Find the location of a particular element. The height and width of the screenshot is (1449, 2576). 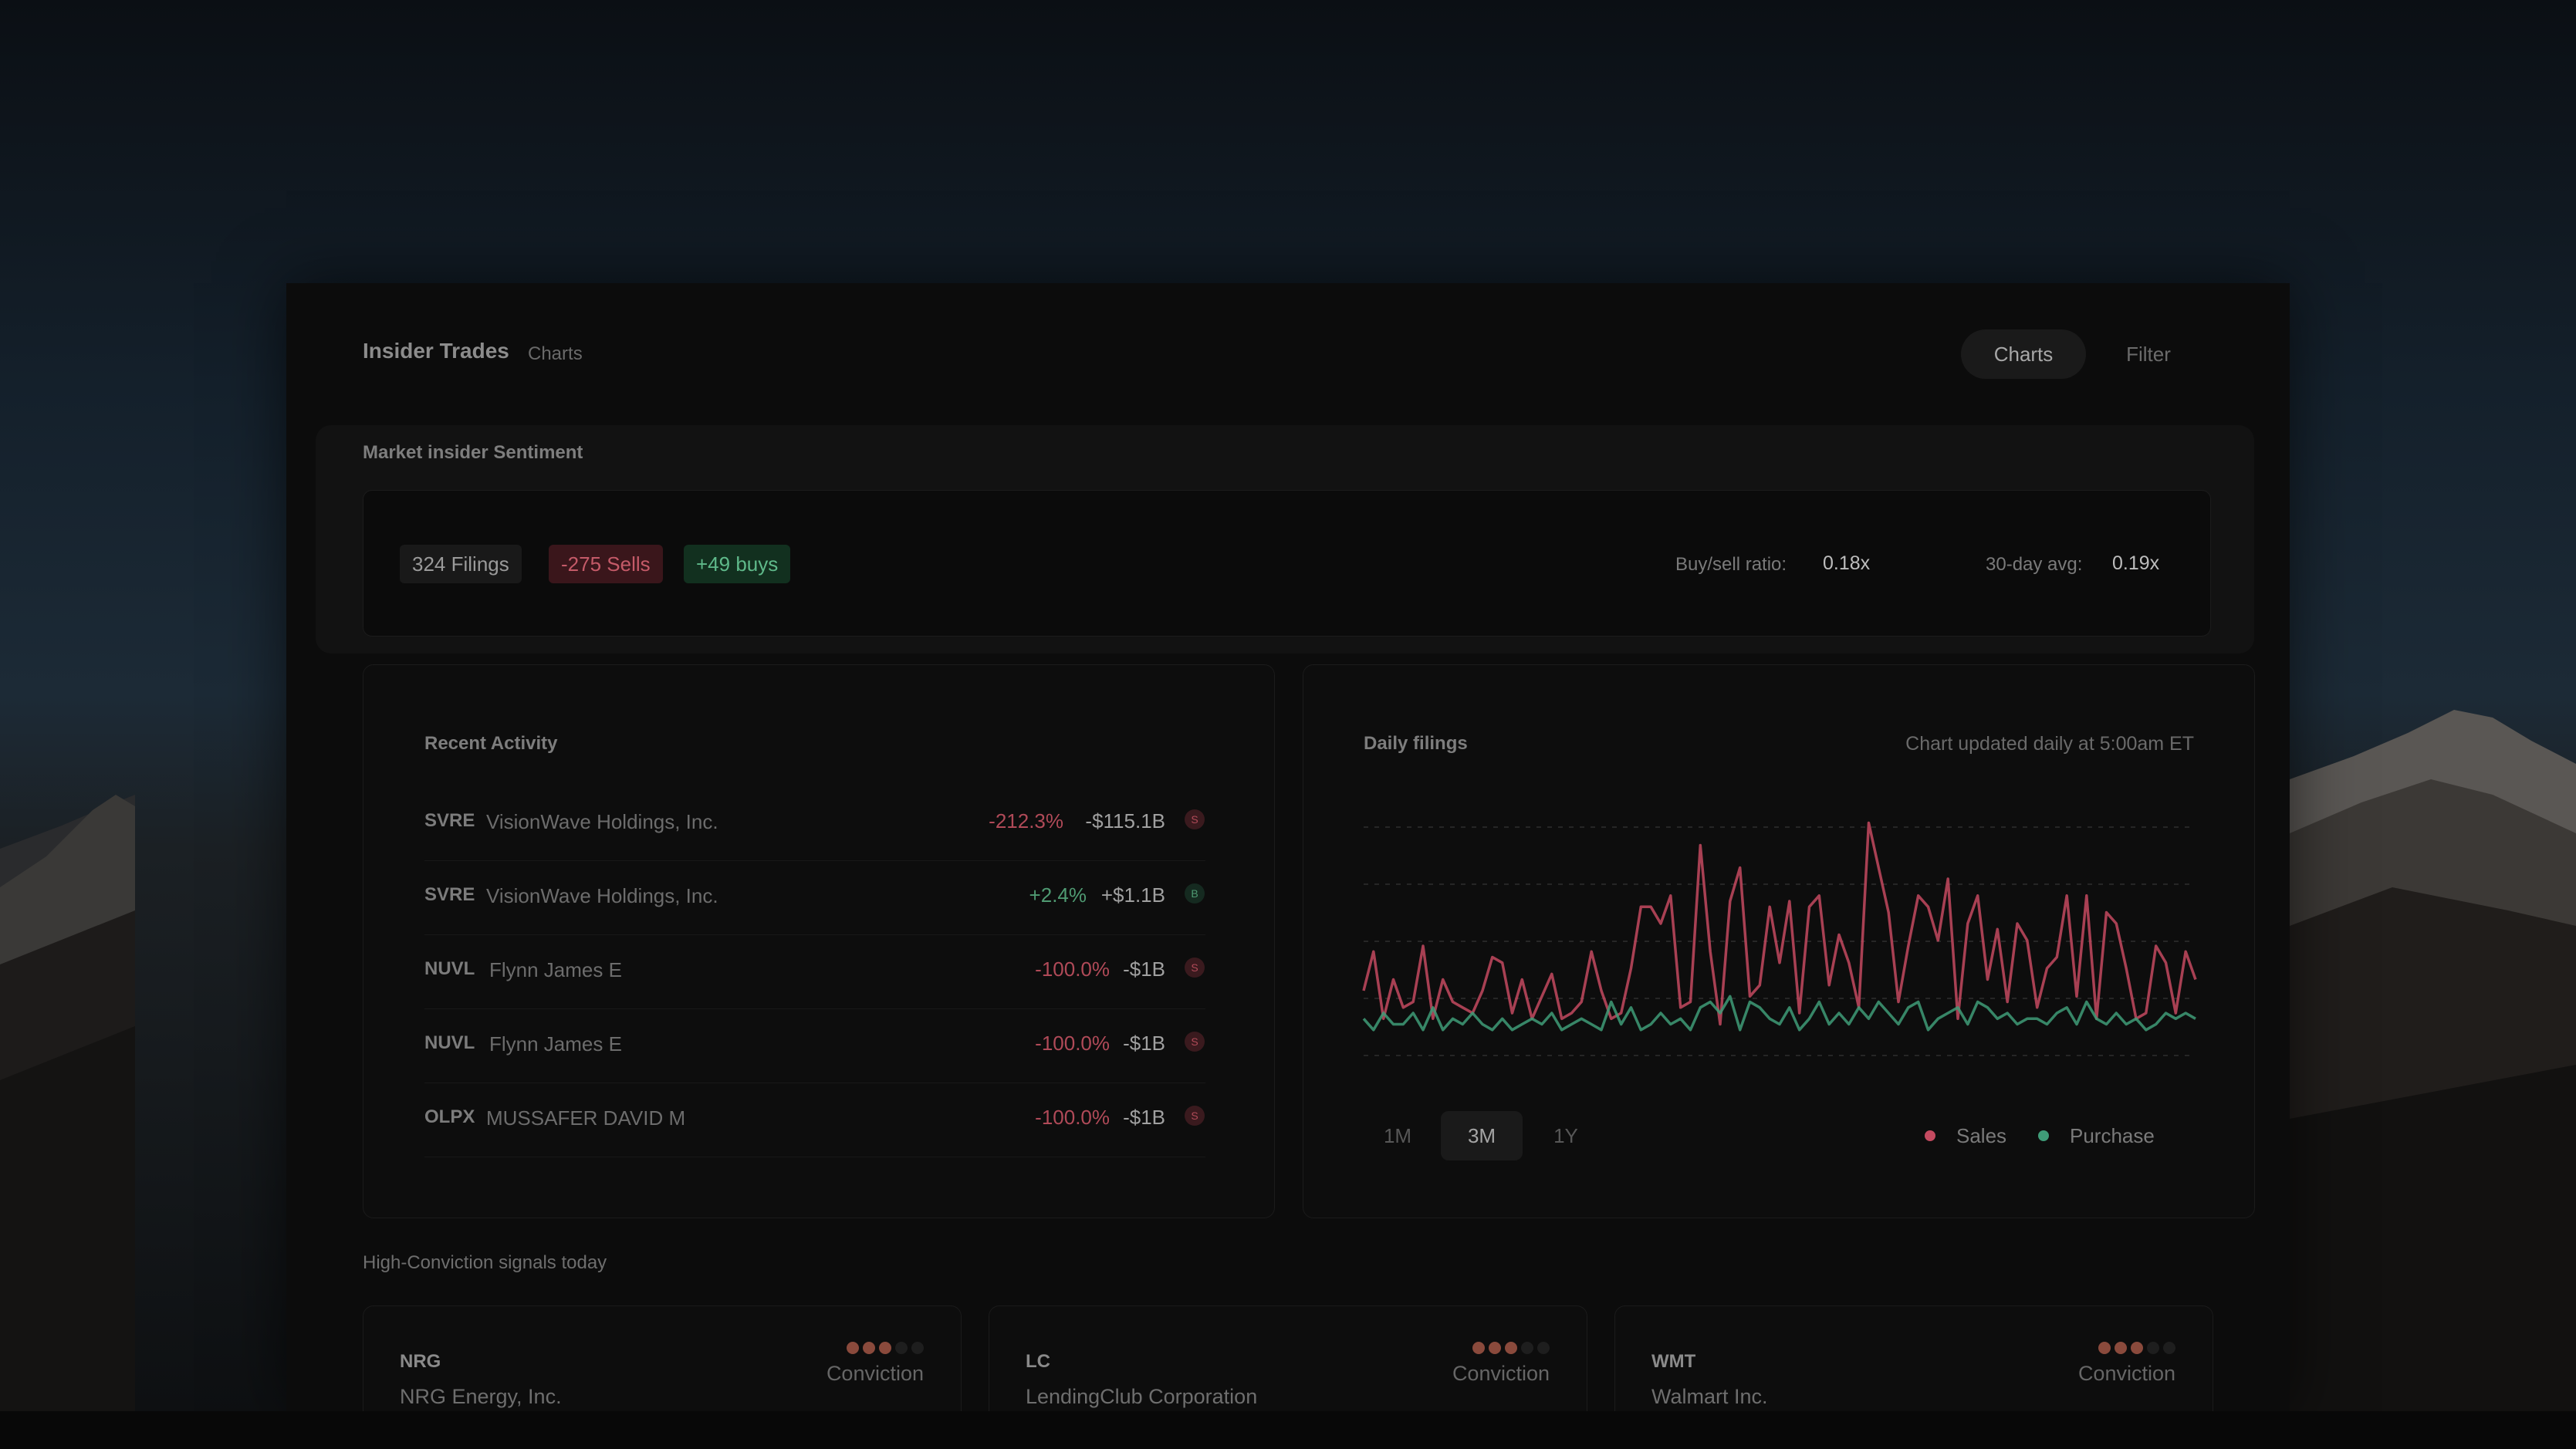

table-row: OLPX MUSSAFER DAVID M -100.0% -$1B S is located at coordinates (814, 1120).